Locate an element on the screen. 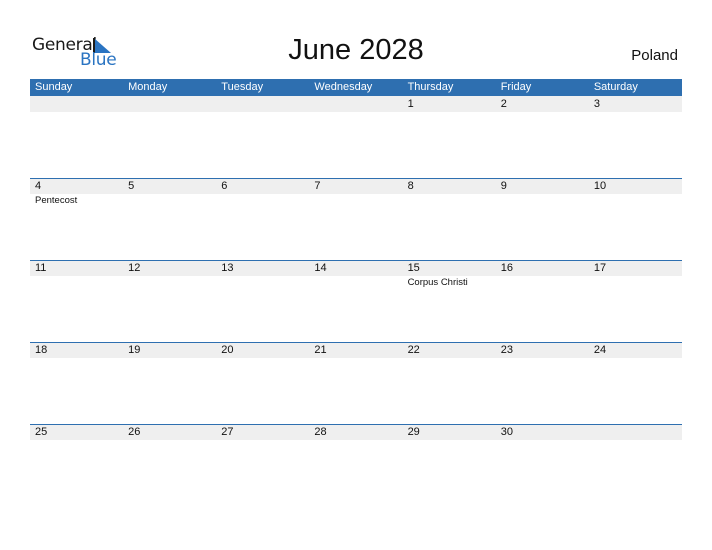 The image size is (712, 550). date-strip: 4 5 6 7 8 9 10 is located at coordinates (356, 186).